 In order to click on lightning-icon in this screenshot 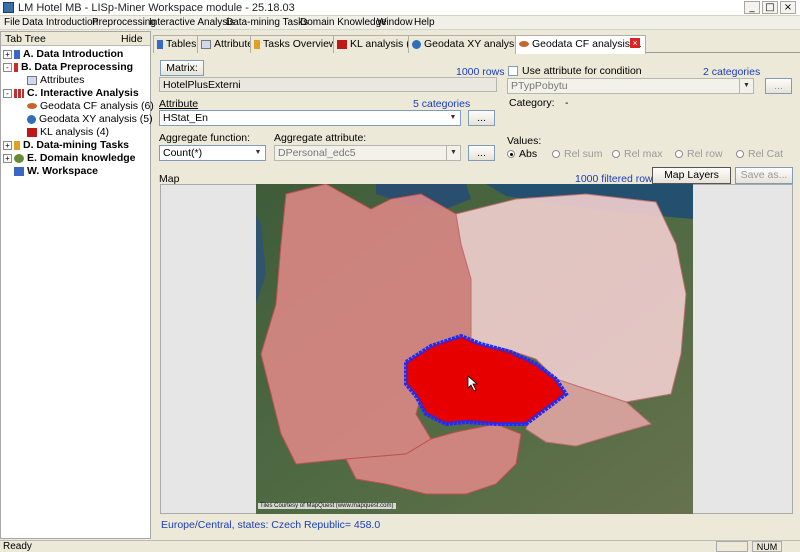, I will do `click(257, 44)`.